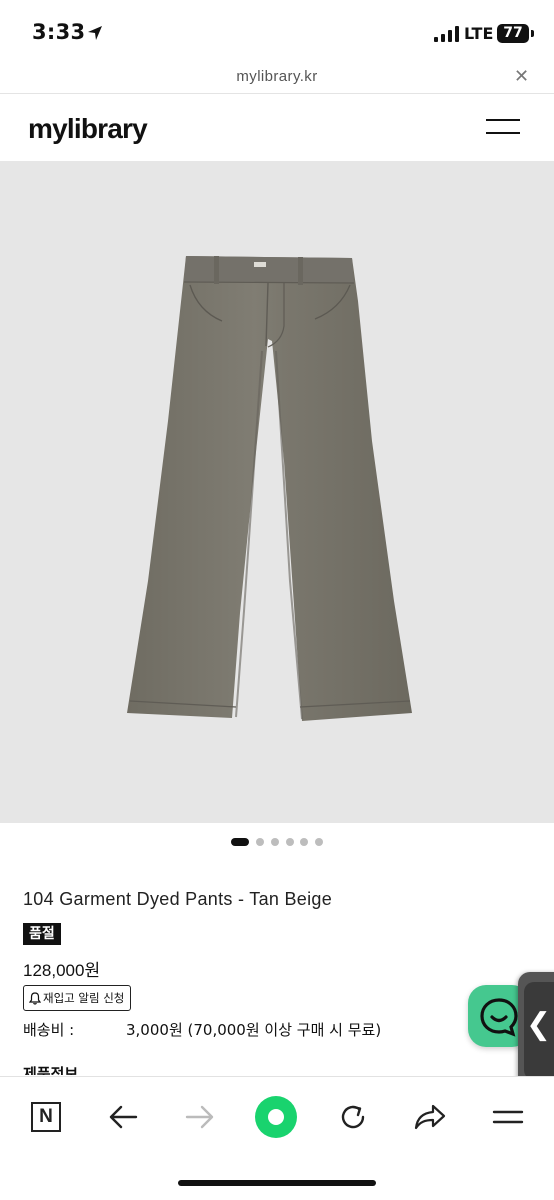 The width and height of the screenshot is (554, 1200). I want to click on side-panel-handle: ❮, so click(536, 1031).